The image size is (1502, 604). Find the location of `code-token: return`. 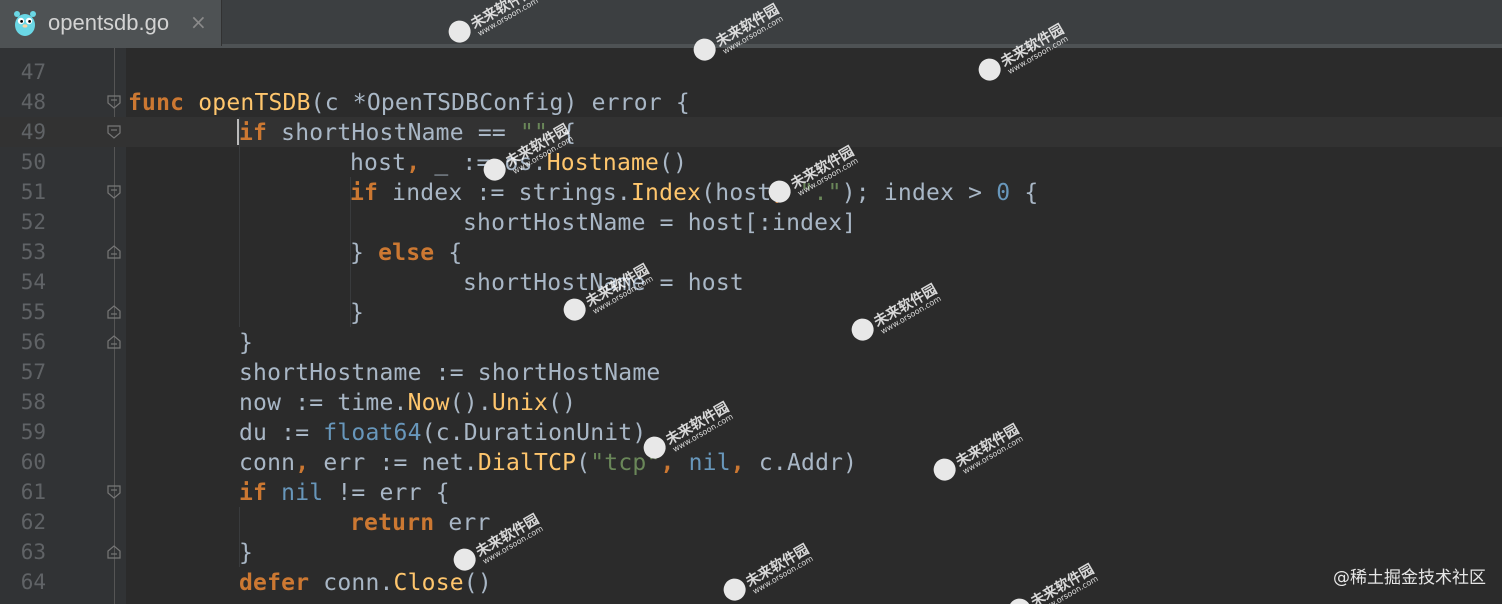

code-token: return is located at coordinates (399, 523).